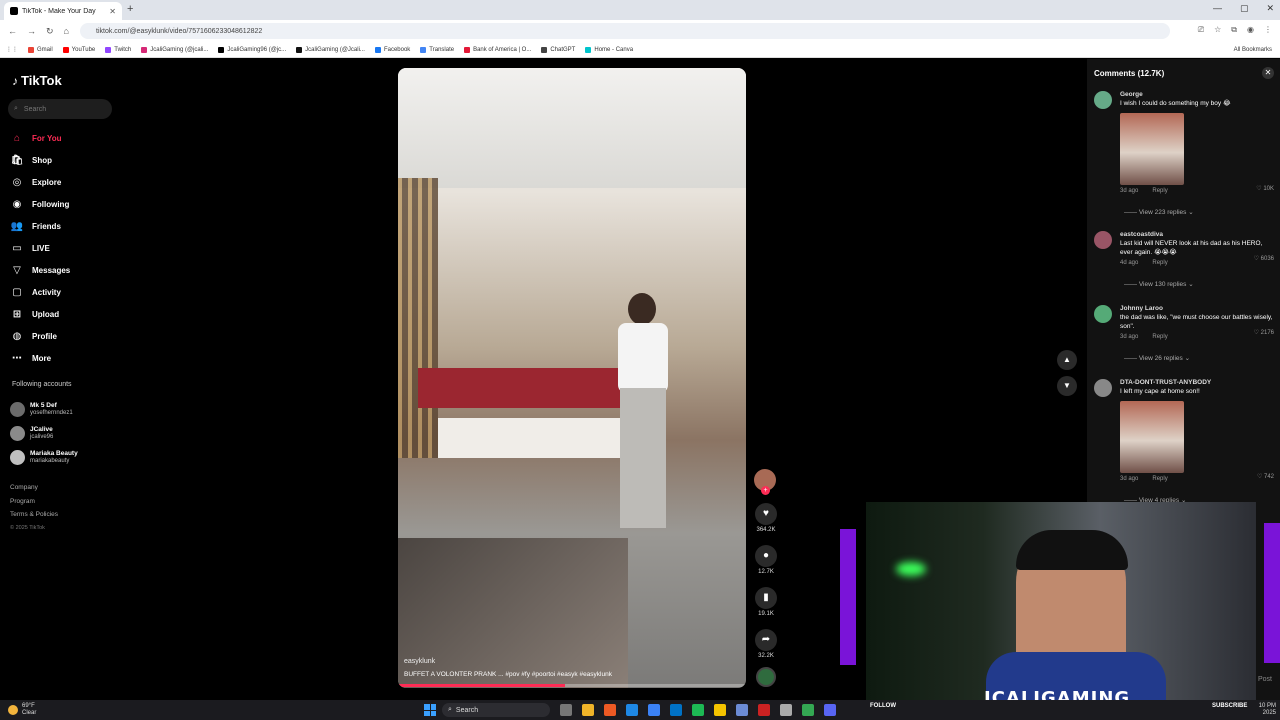  I want to click on bookmark-item: Twitch, so click(118, 49).